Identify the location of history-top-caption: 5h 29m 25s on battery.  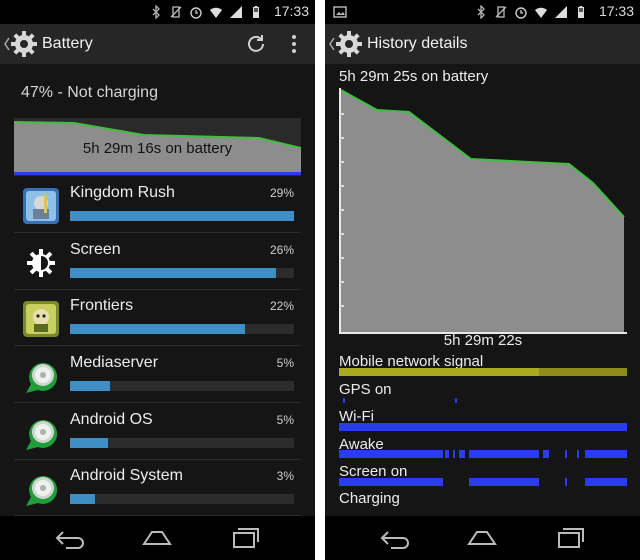
(414, 76).